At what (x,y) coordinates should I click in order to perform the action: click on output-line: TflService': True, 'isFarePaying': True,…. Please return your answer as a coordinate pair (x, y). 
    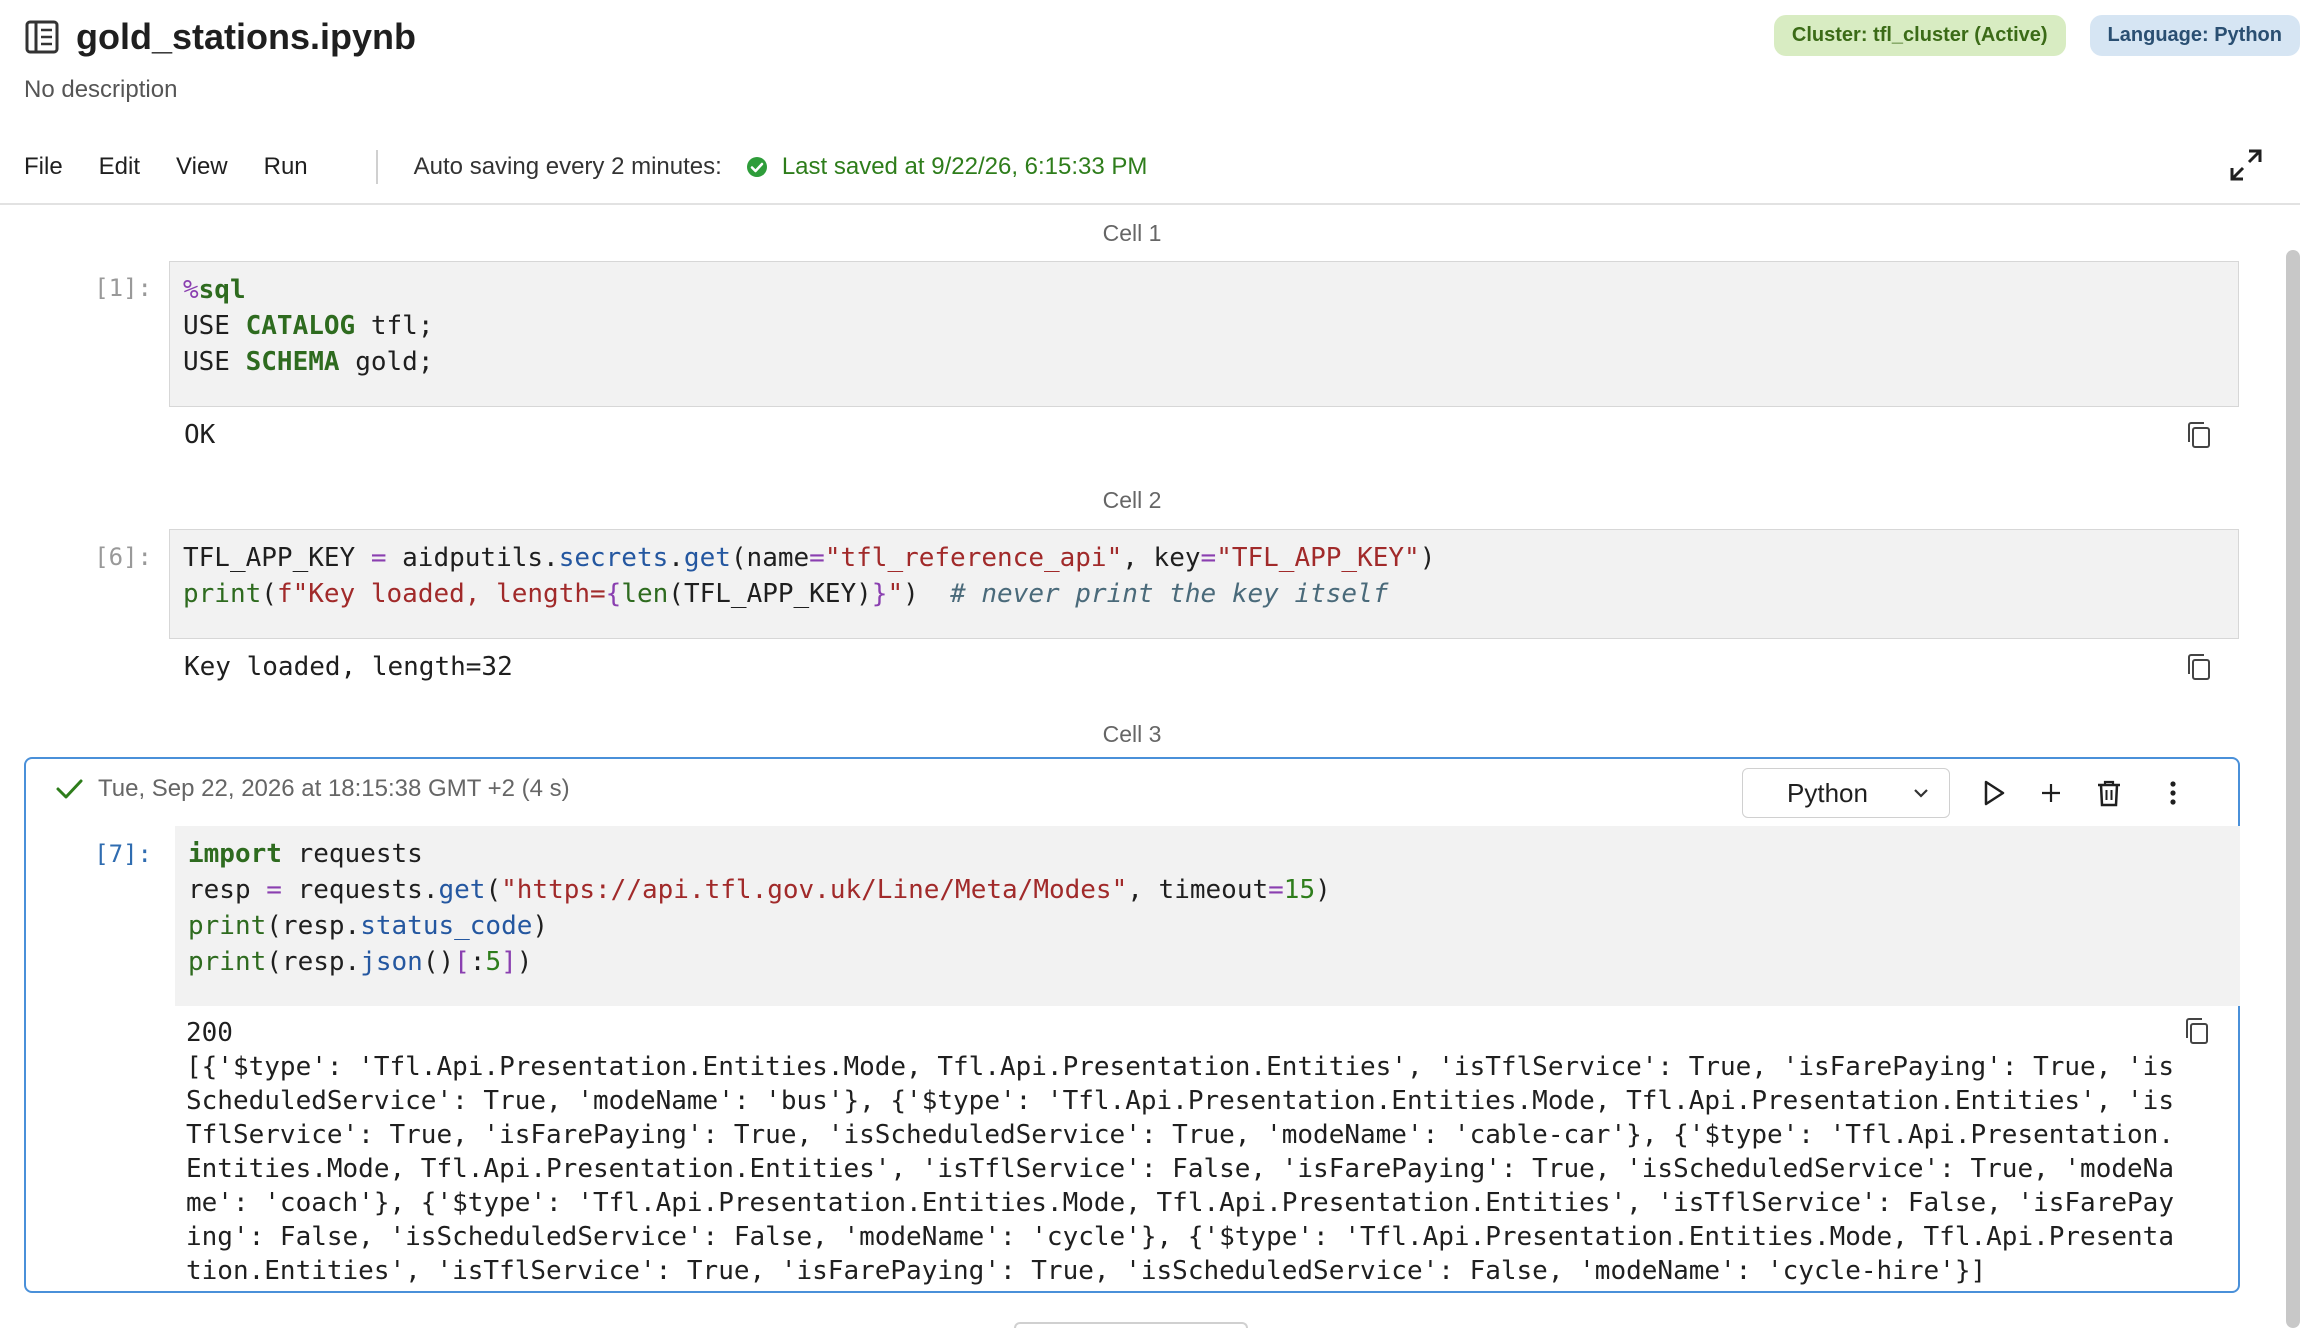
    Looking at the image, I should click on (1180, 1135).